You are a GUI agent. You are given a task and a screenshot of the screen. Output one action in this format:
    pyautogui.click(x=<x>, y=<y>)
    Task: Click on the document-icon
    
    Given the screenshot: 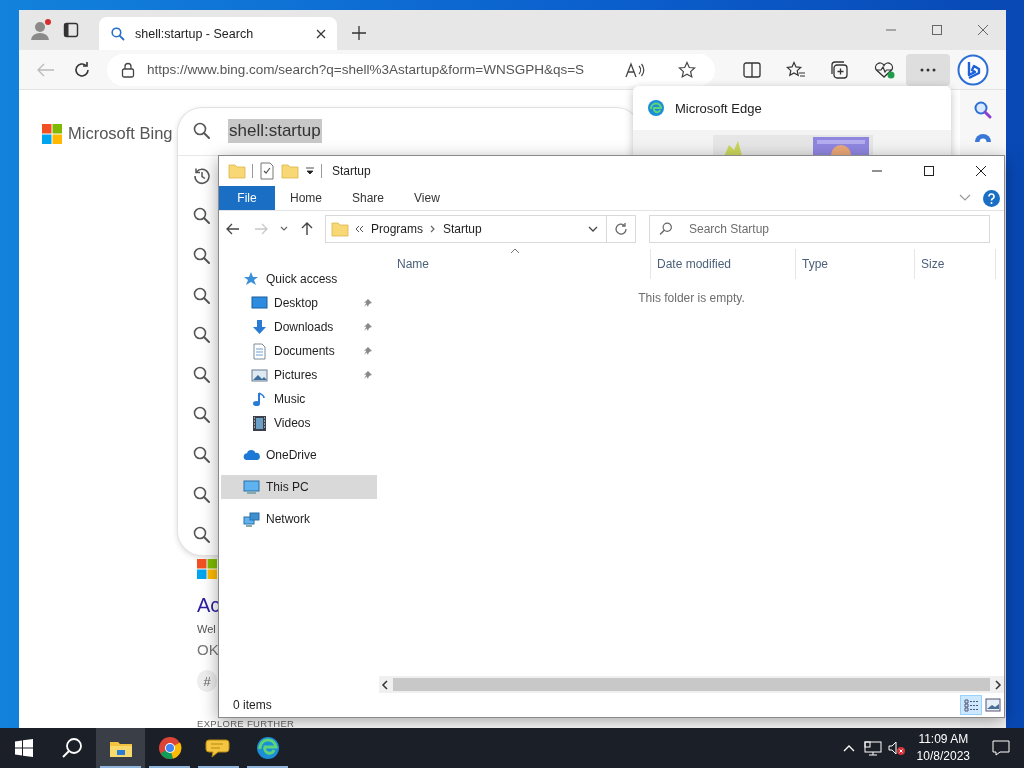 What is the action you would take?
    pyautogui.click(x=259, y=351)
    